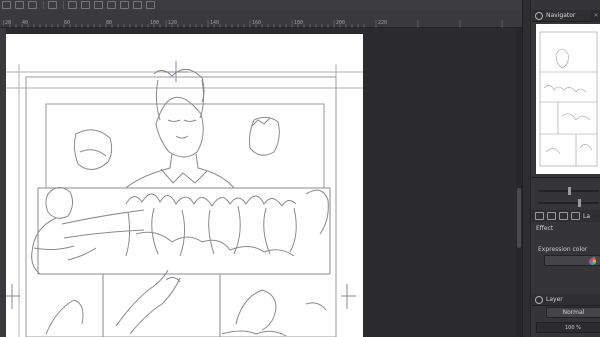 Image resolution: width=600 pixels, height=337 pixels. I want to click on ruler-ticks, so click(256, 24).